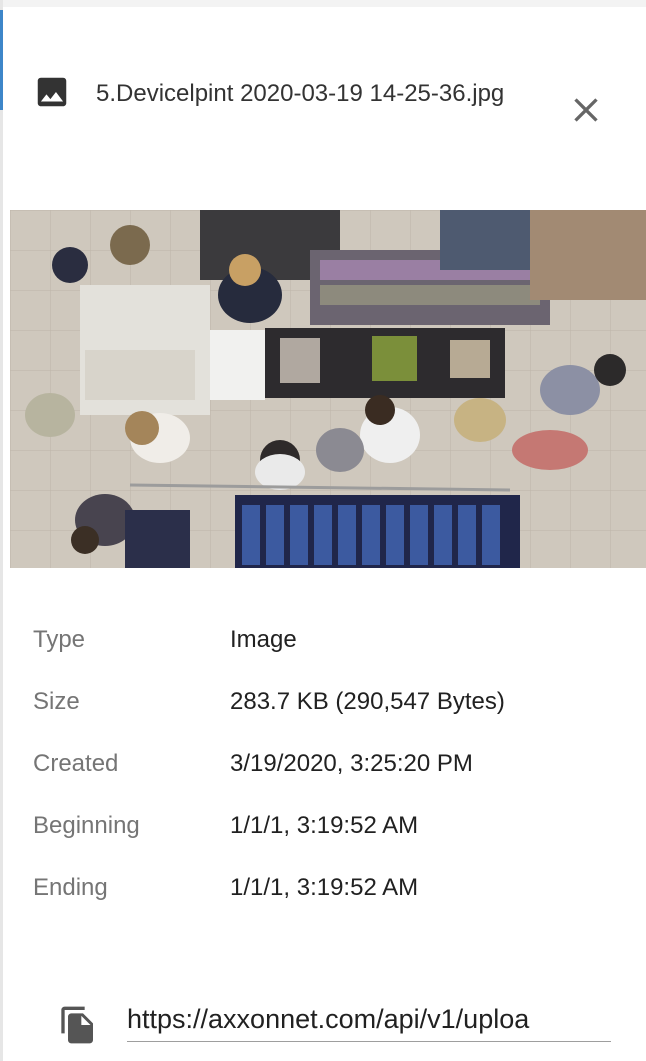  Describe the element at coordinates (86, 825) in the screenshot. I see `property-label: Beginning` at that location.